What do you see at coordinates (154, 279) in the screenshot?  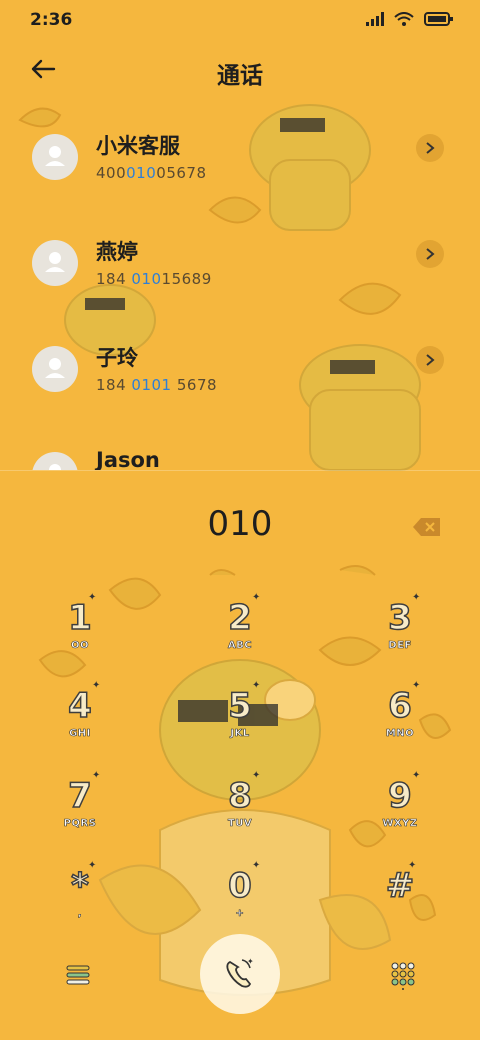 I see `contact-number: 184 01015689` at bounding box center [154, 279].